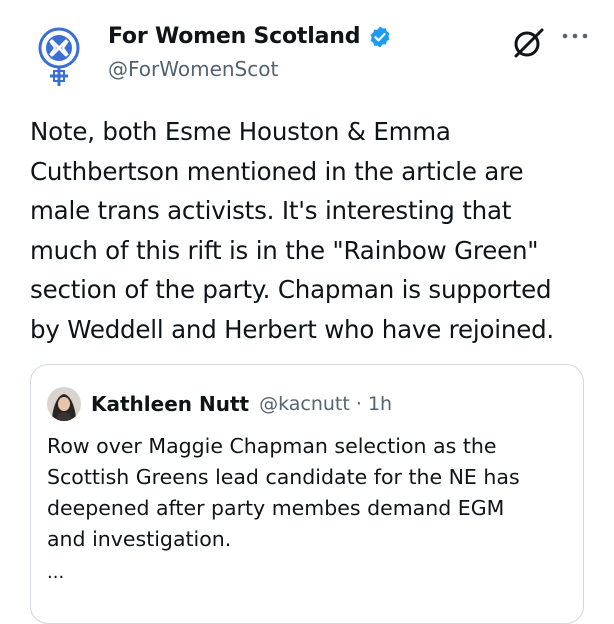 The width and height of the screenshot is (614, 624). I want to click on quoted-text-line: deepened after party membes demand EGM, so click(276, 508).